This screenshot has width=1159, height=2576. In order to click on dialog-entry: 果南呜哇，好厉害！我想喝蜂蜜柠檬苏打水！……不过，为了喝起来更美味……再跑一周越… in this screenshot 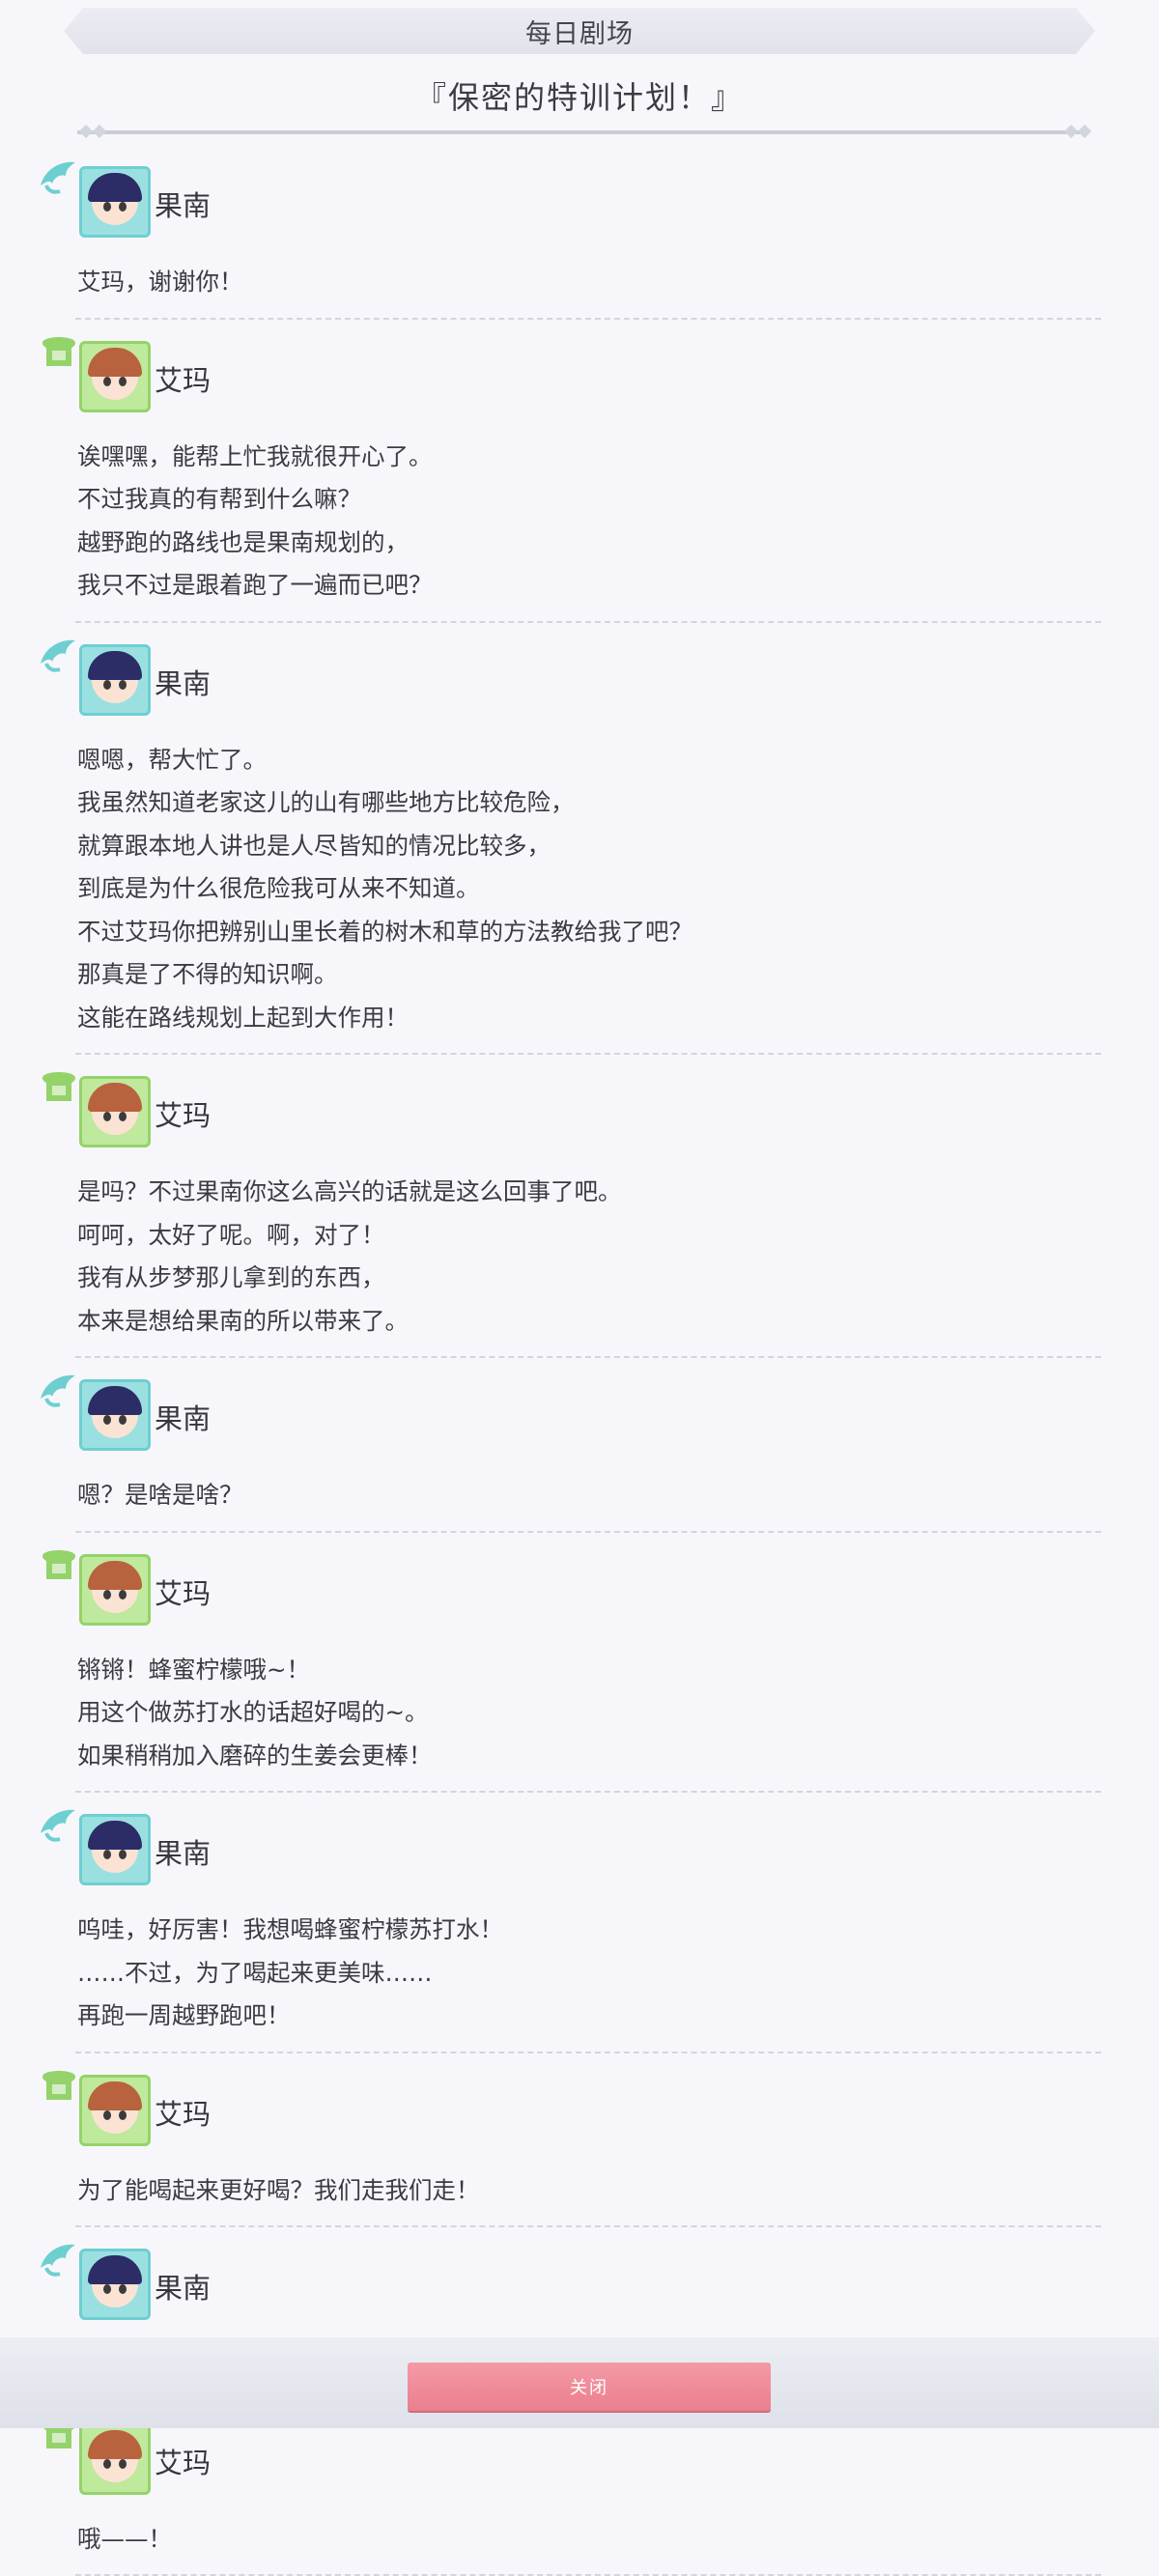, I will do `click(588, 1923)`.